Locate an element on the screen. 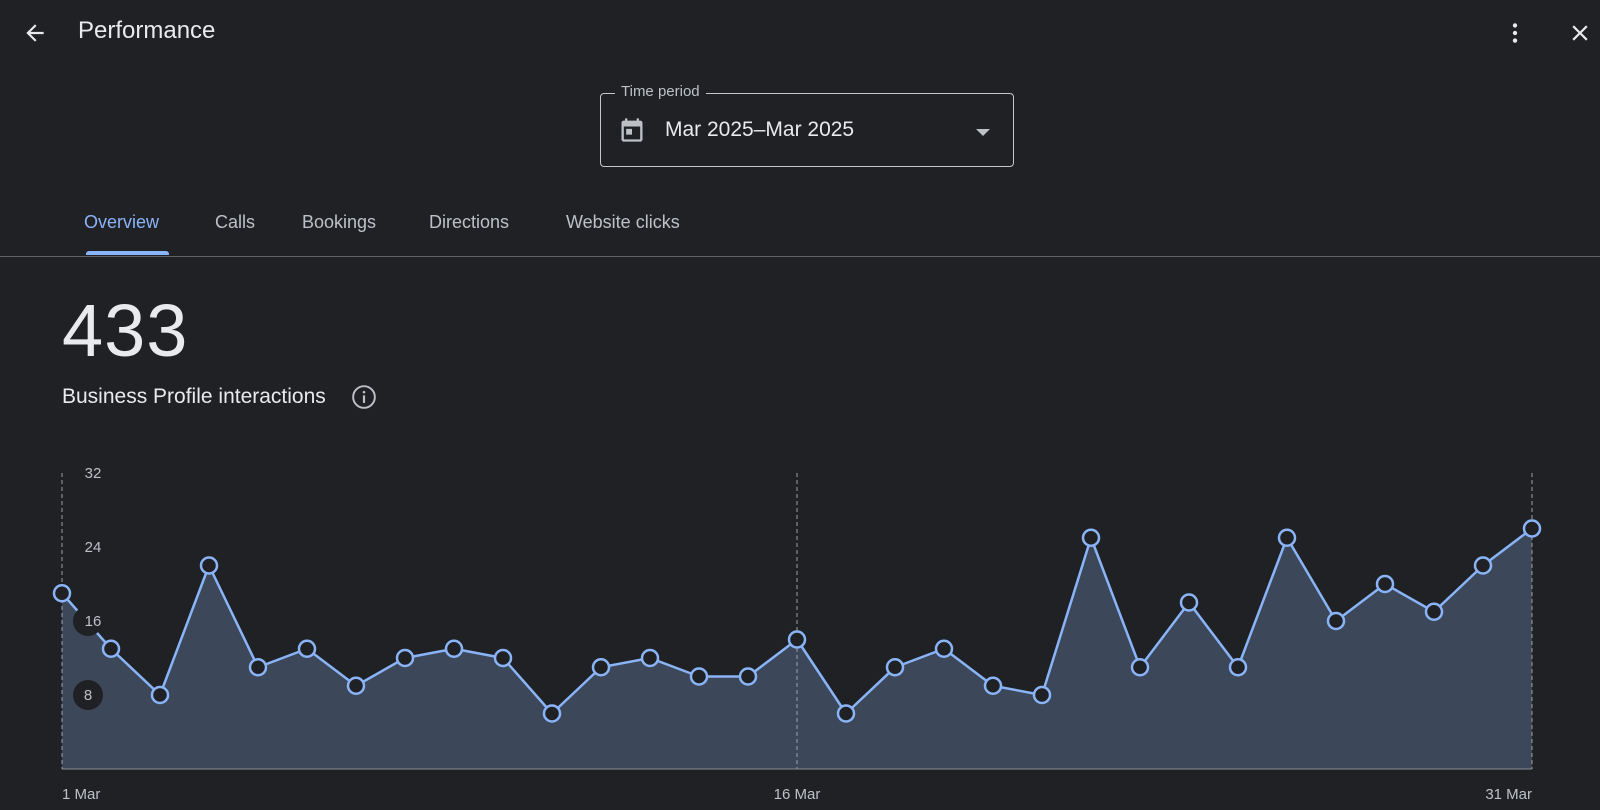 The width and height of the screenshot is (1600, 810). y-tick-label: 32 is located at coordinates (93, 473).